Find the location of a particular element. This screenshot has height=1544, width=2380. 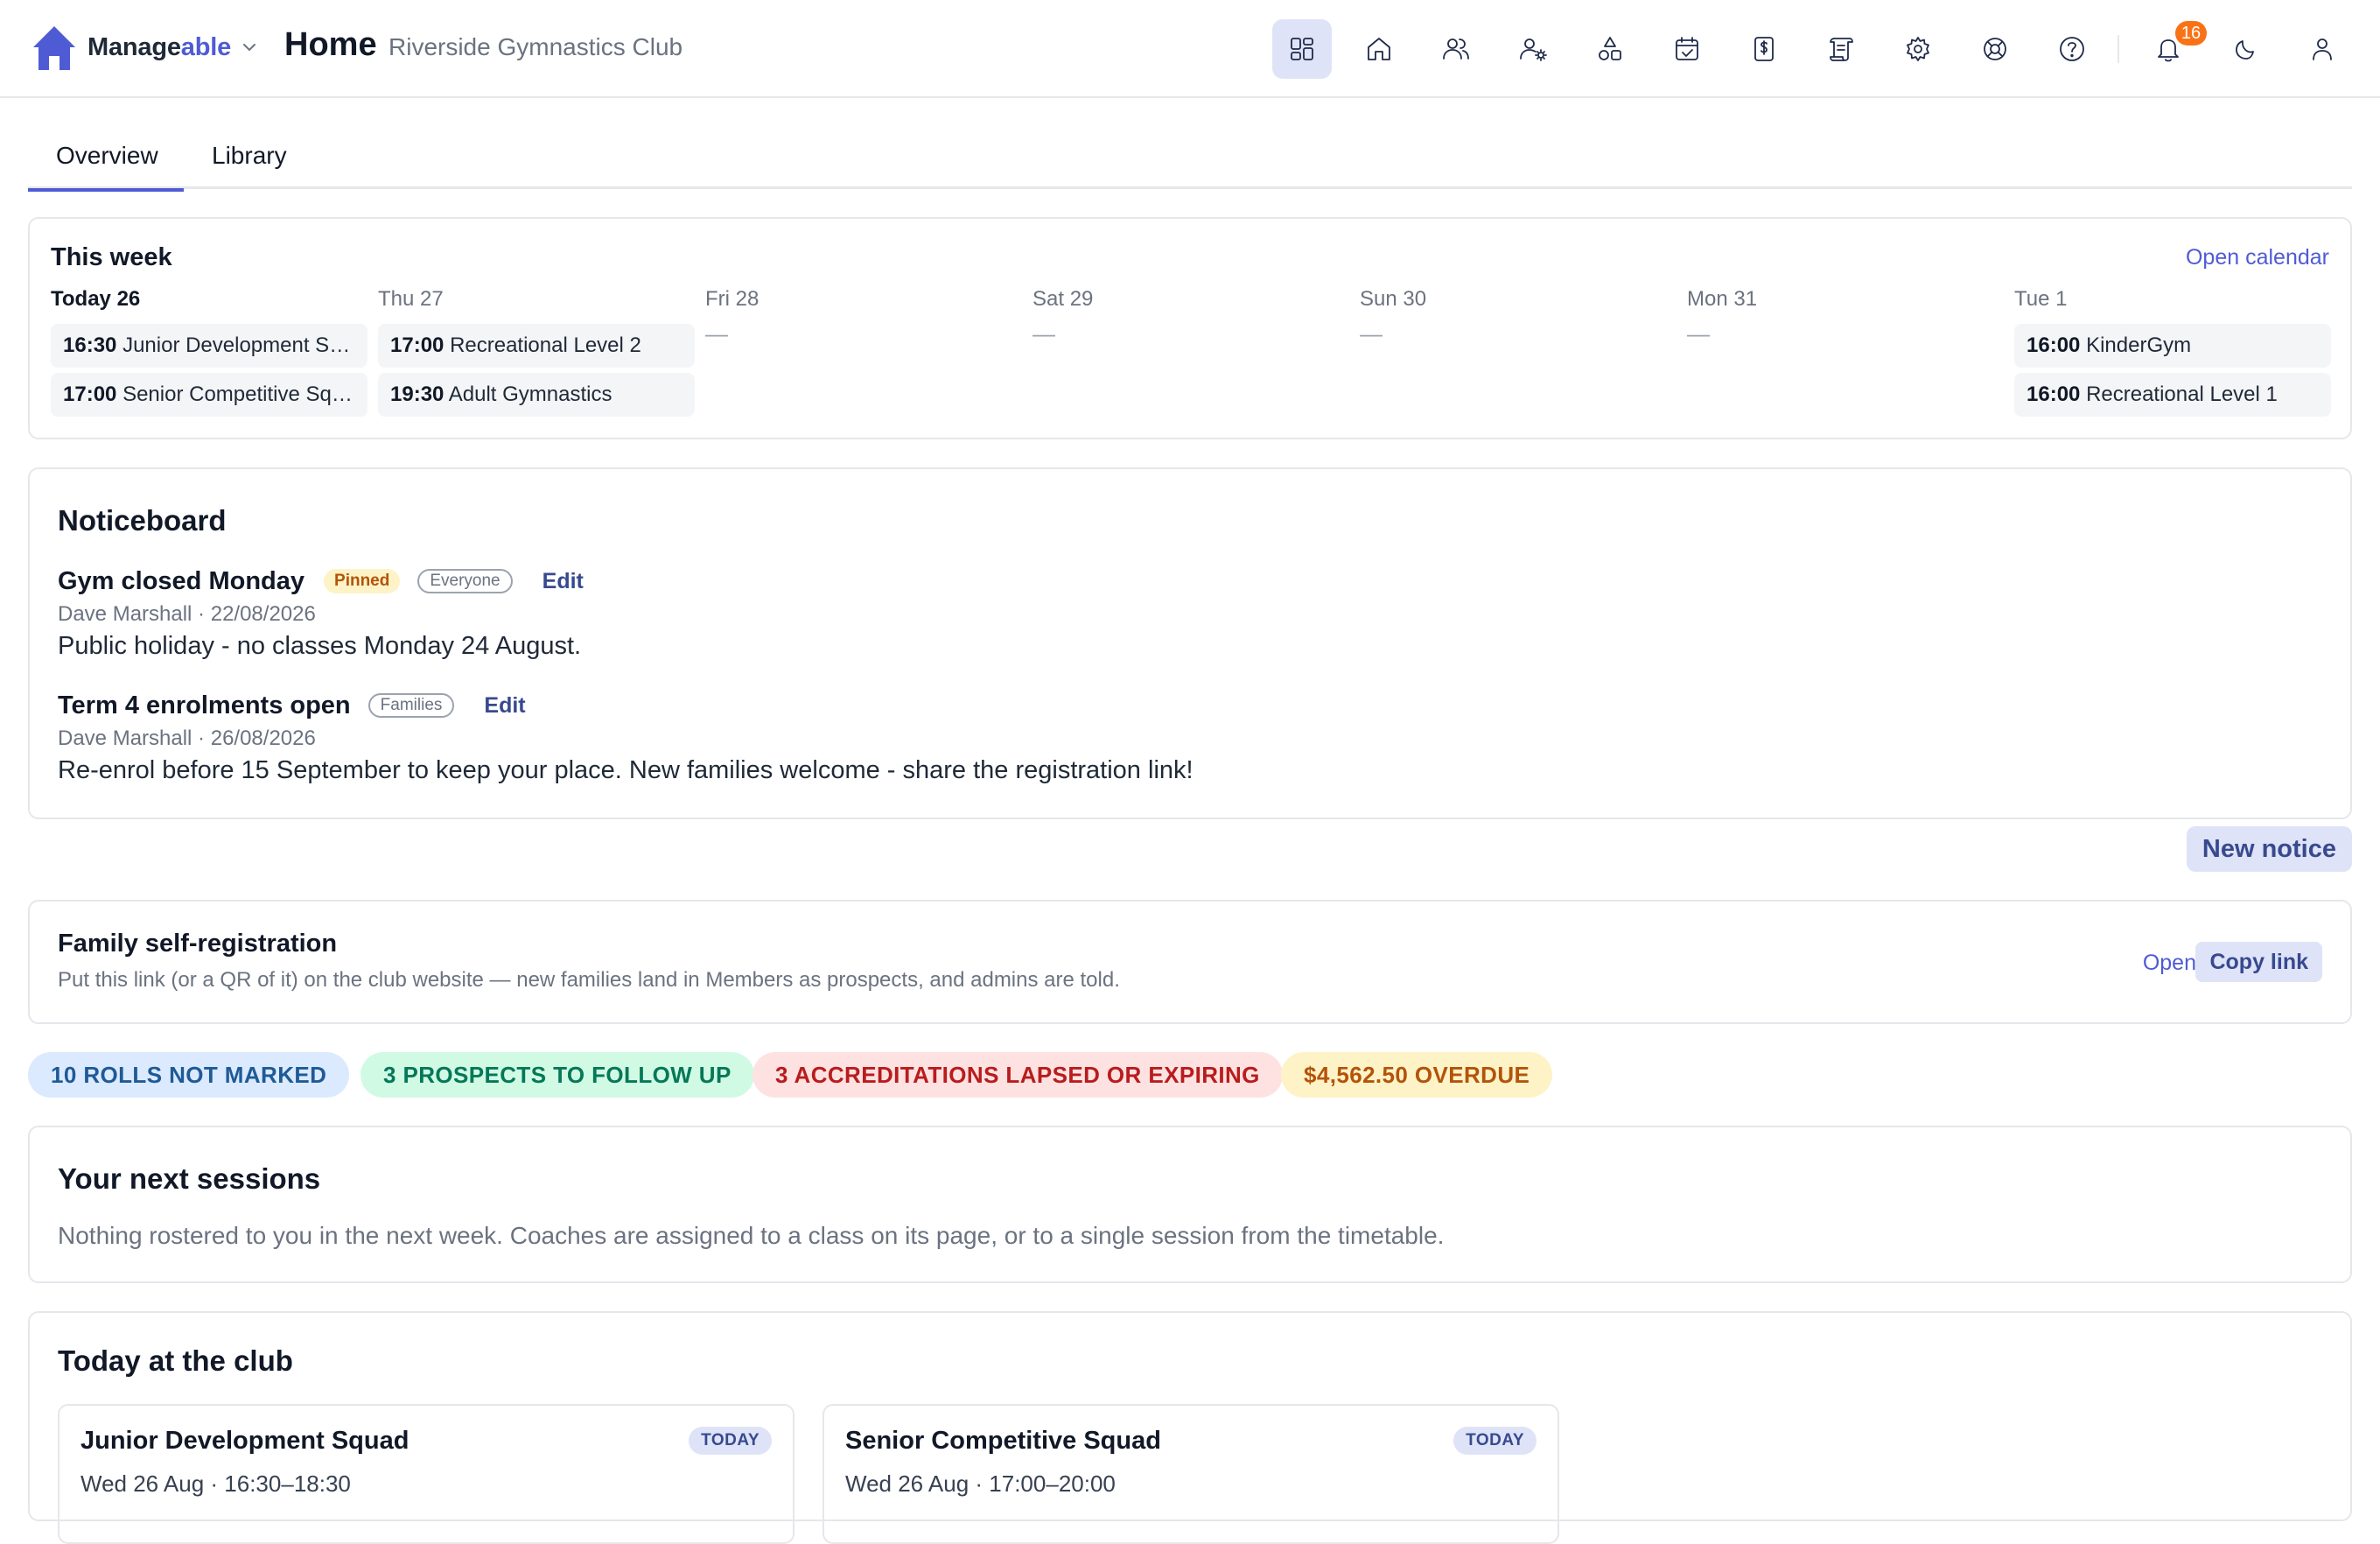

calendar-event: 16:30 Junior Development Squad is located at coordinates (209, 346).